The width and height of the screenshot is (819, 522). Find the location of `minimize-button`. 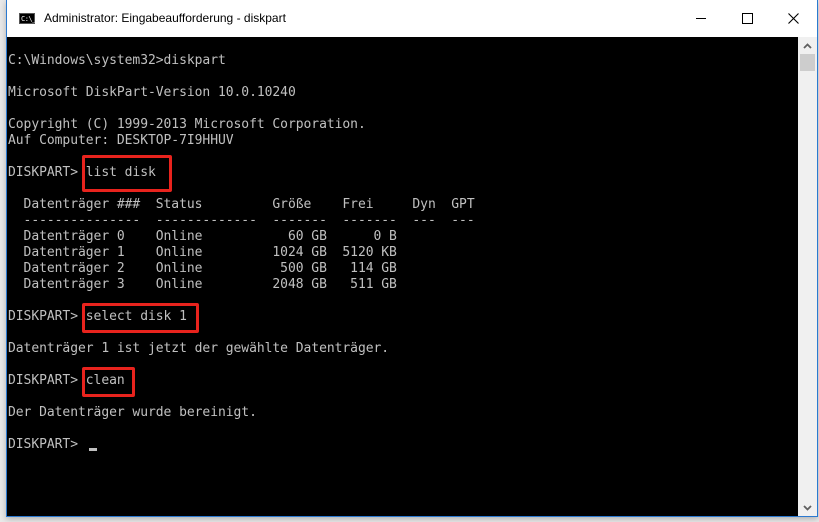

minimize-button is located at coordinates (701, 18).